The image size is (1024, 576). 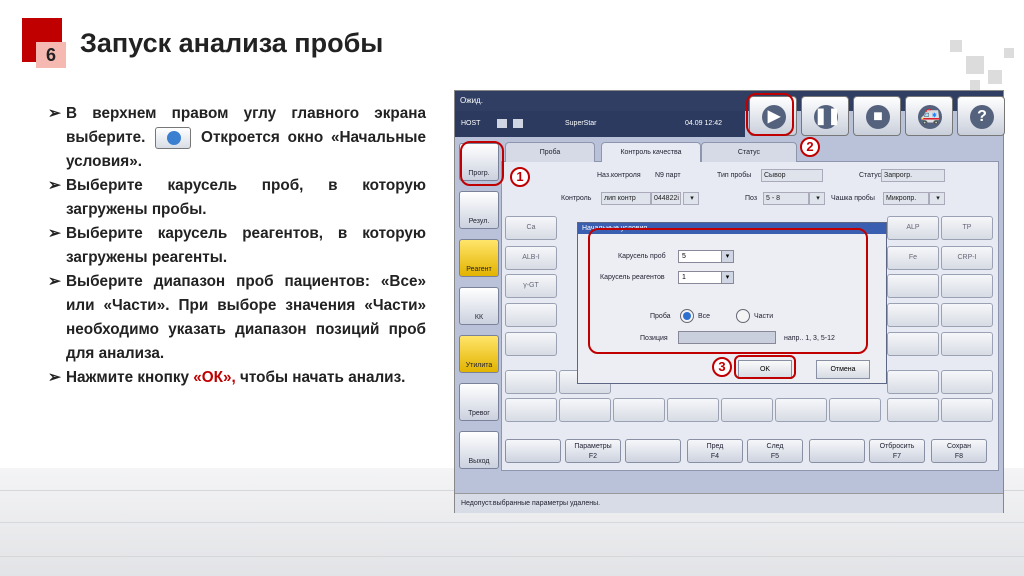 I want to click on callout-number: 3, so click(x=722, y=367).